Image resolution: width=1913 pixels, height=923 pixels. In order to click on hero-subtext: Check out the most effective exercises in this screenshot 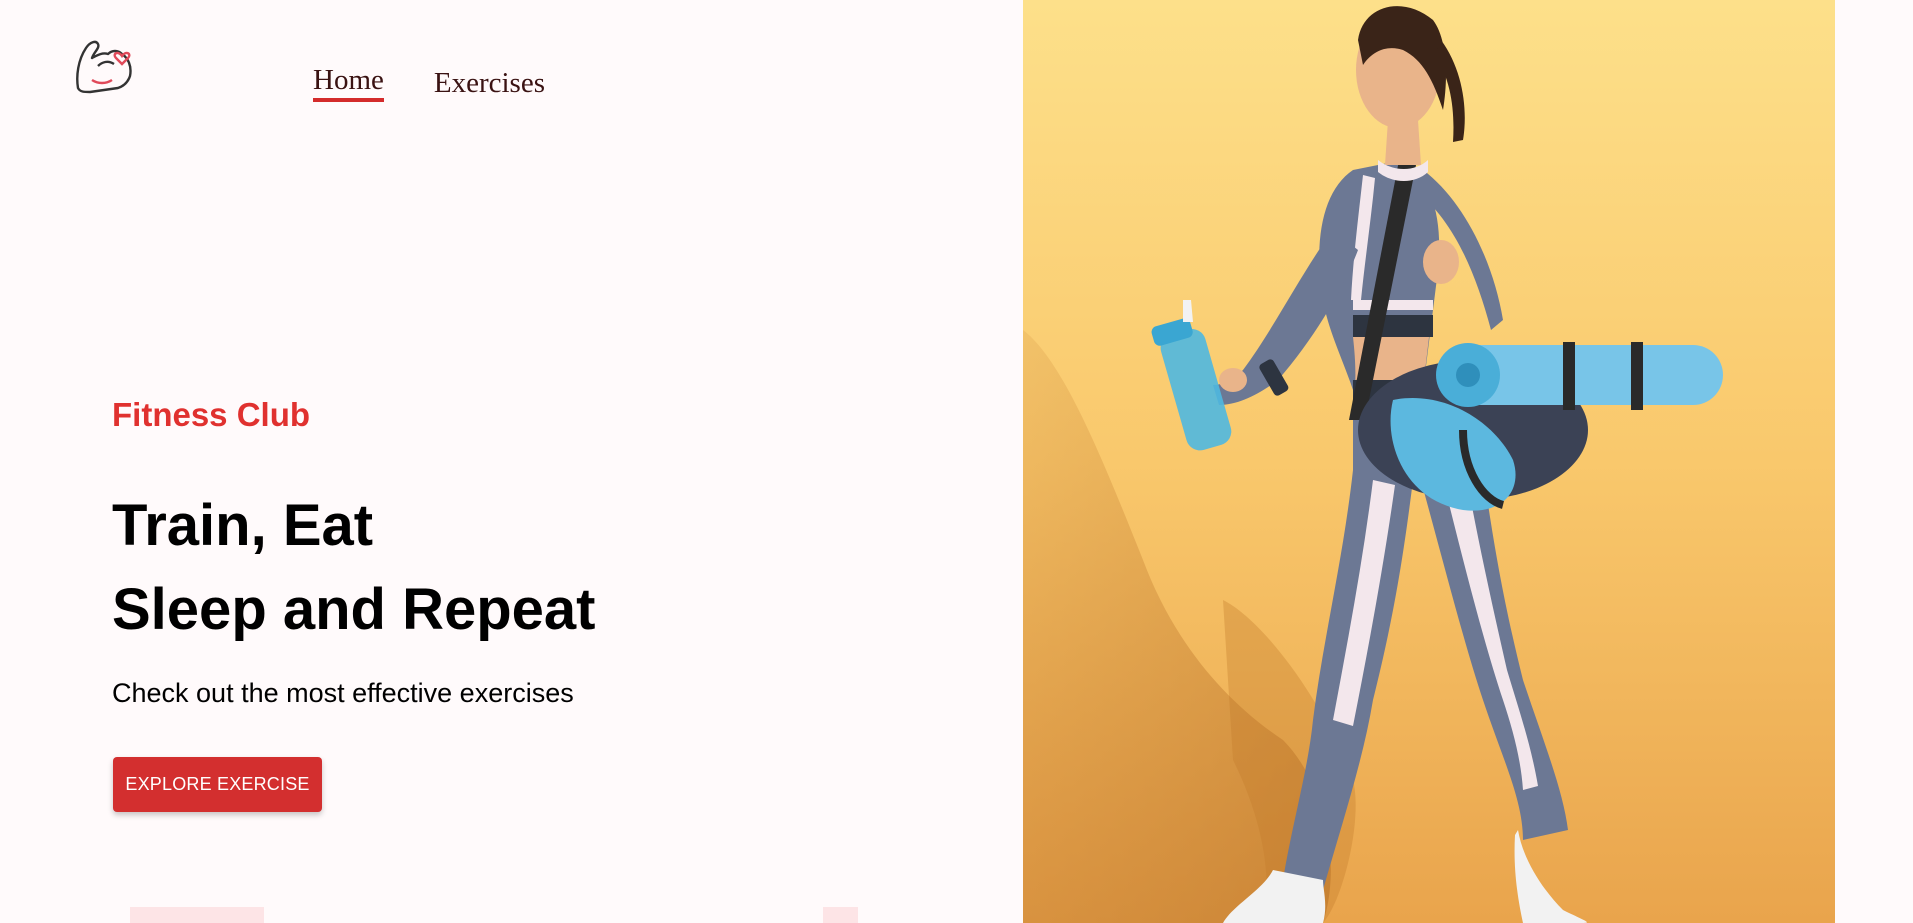, I will do `click(343, 693)`.